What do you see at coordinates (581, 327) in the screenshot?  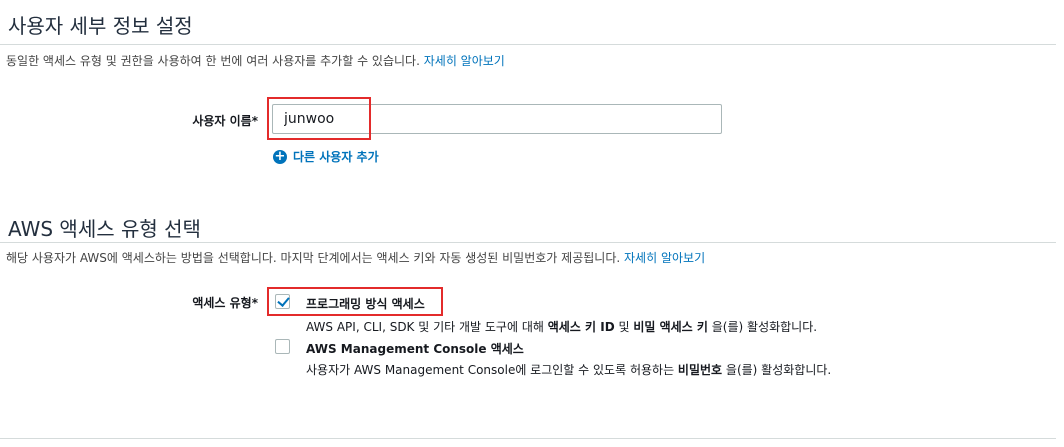 I see `access-key-id-text: 액세스 키 ID` at bounding box center [581, 327].